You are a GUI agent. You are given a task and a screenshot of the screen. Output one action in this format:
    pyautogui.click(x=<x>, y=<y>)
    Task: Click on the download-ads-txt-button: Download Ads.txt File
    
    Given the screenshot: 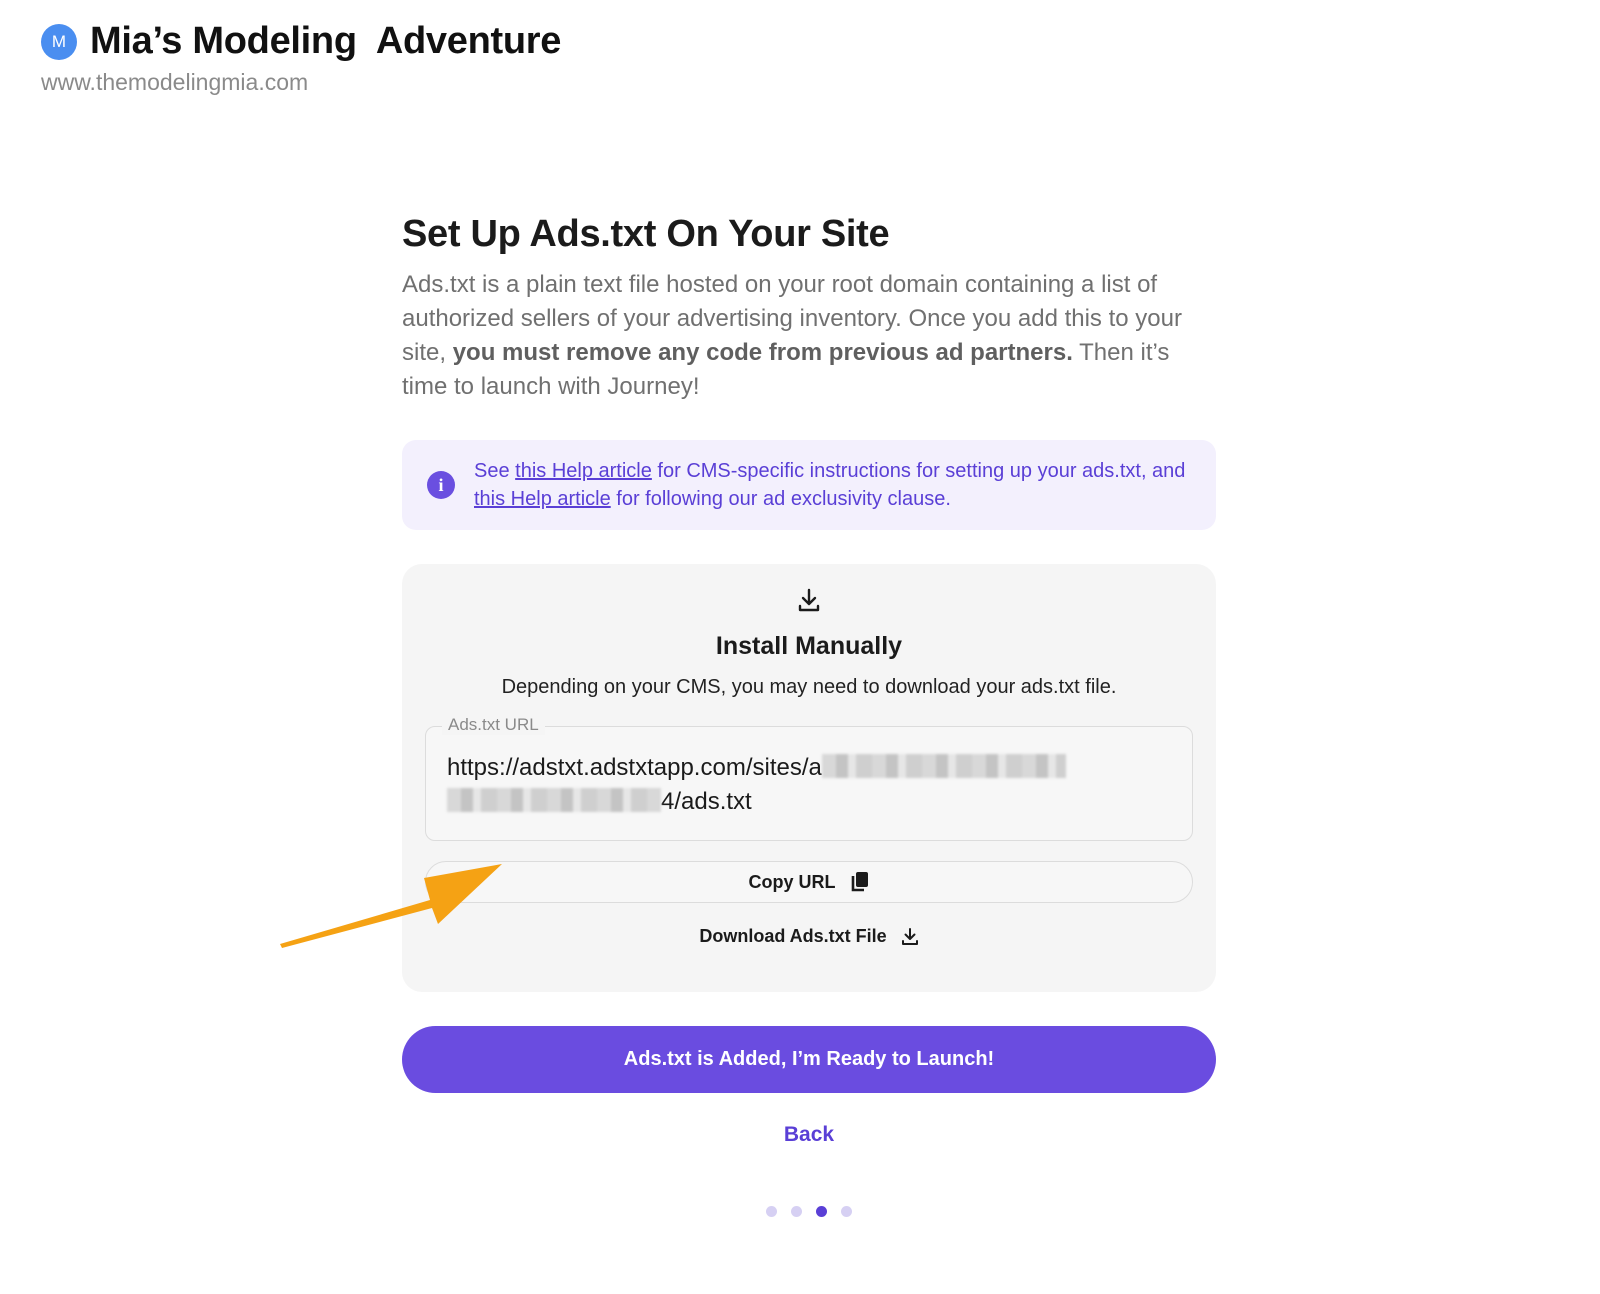 What is the action you would take?
    pyautogui.click(x=809, y=936)
    